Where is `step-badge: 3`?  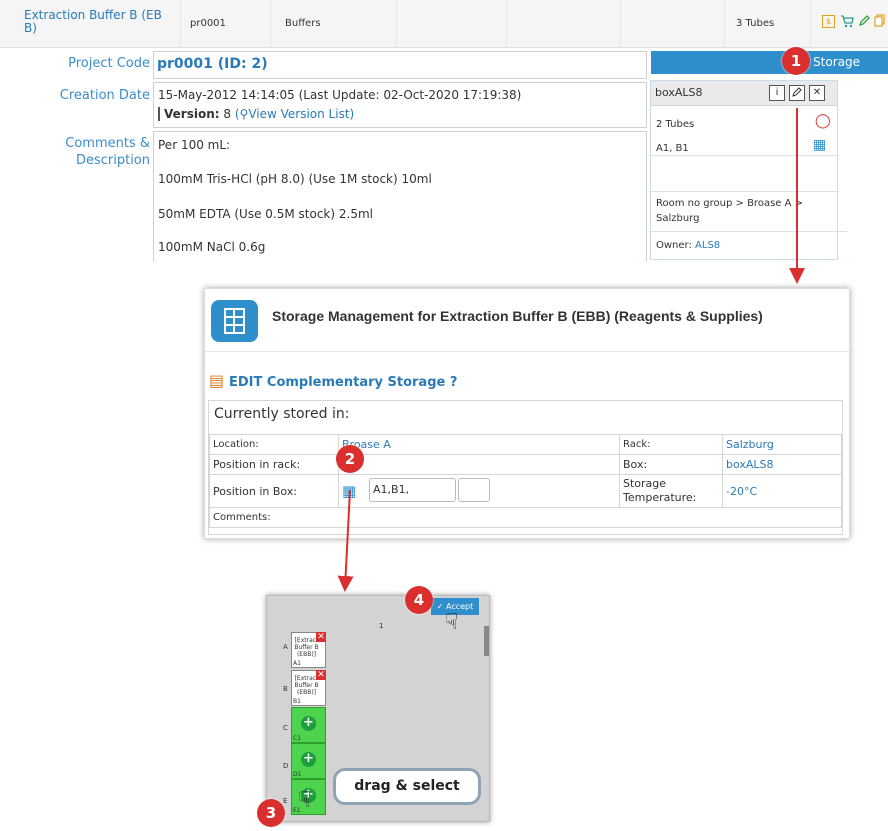
step-badge: 3 is located at coordinates (271, 813).